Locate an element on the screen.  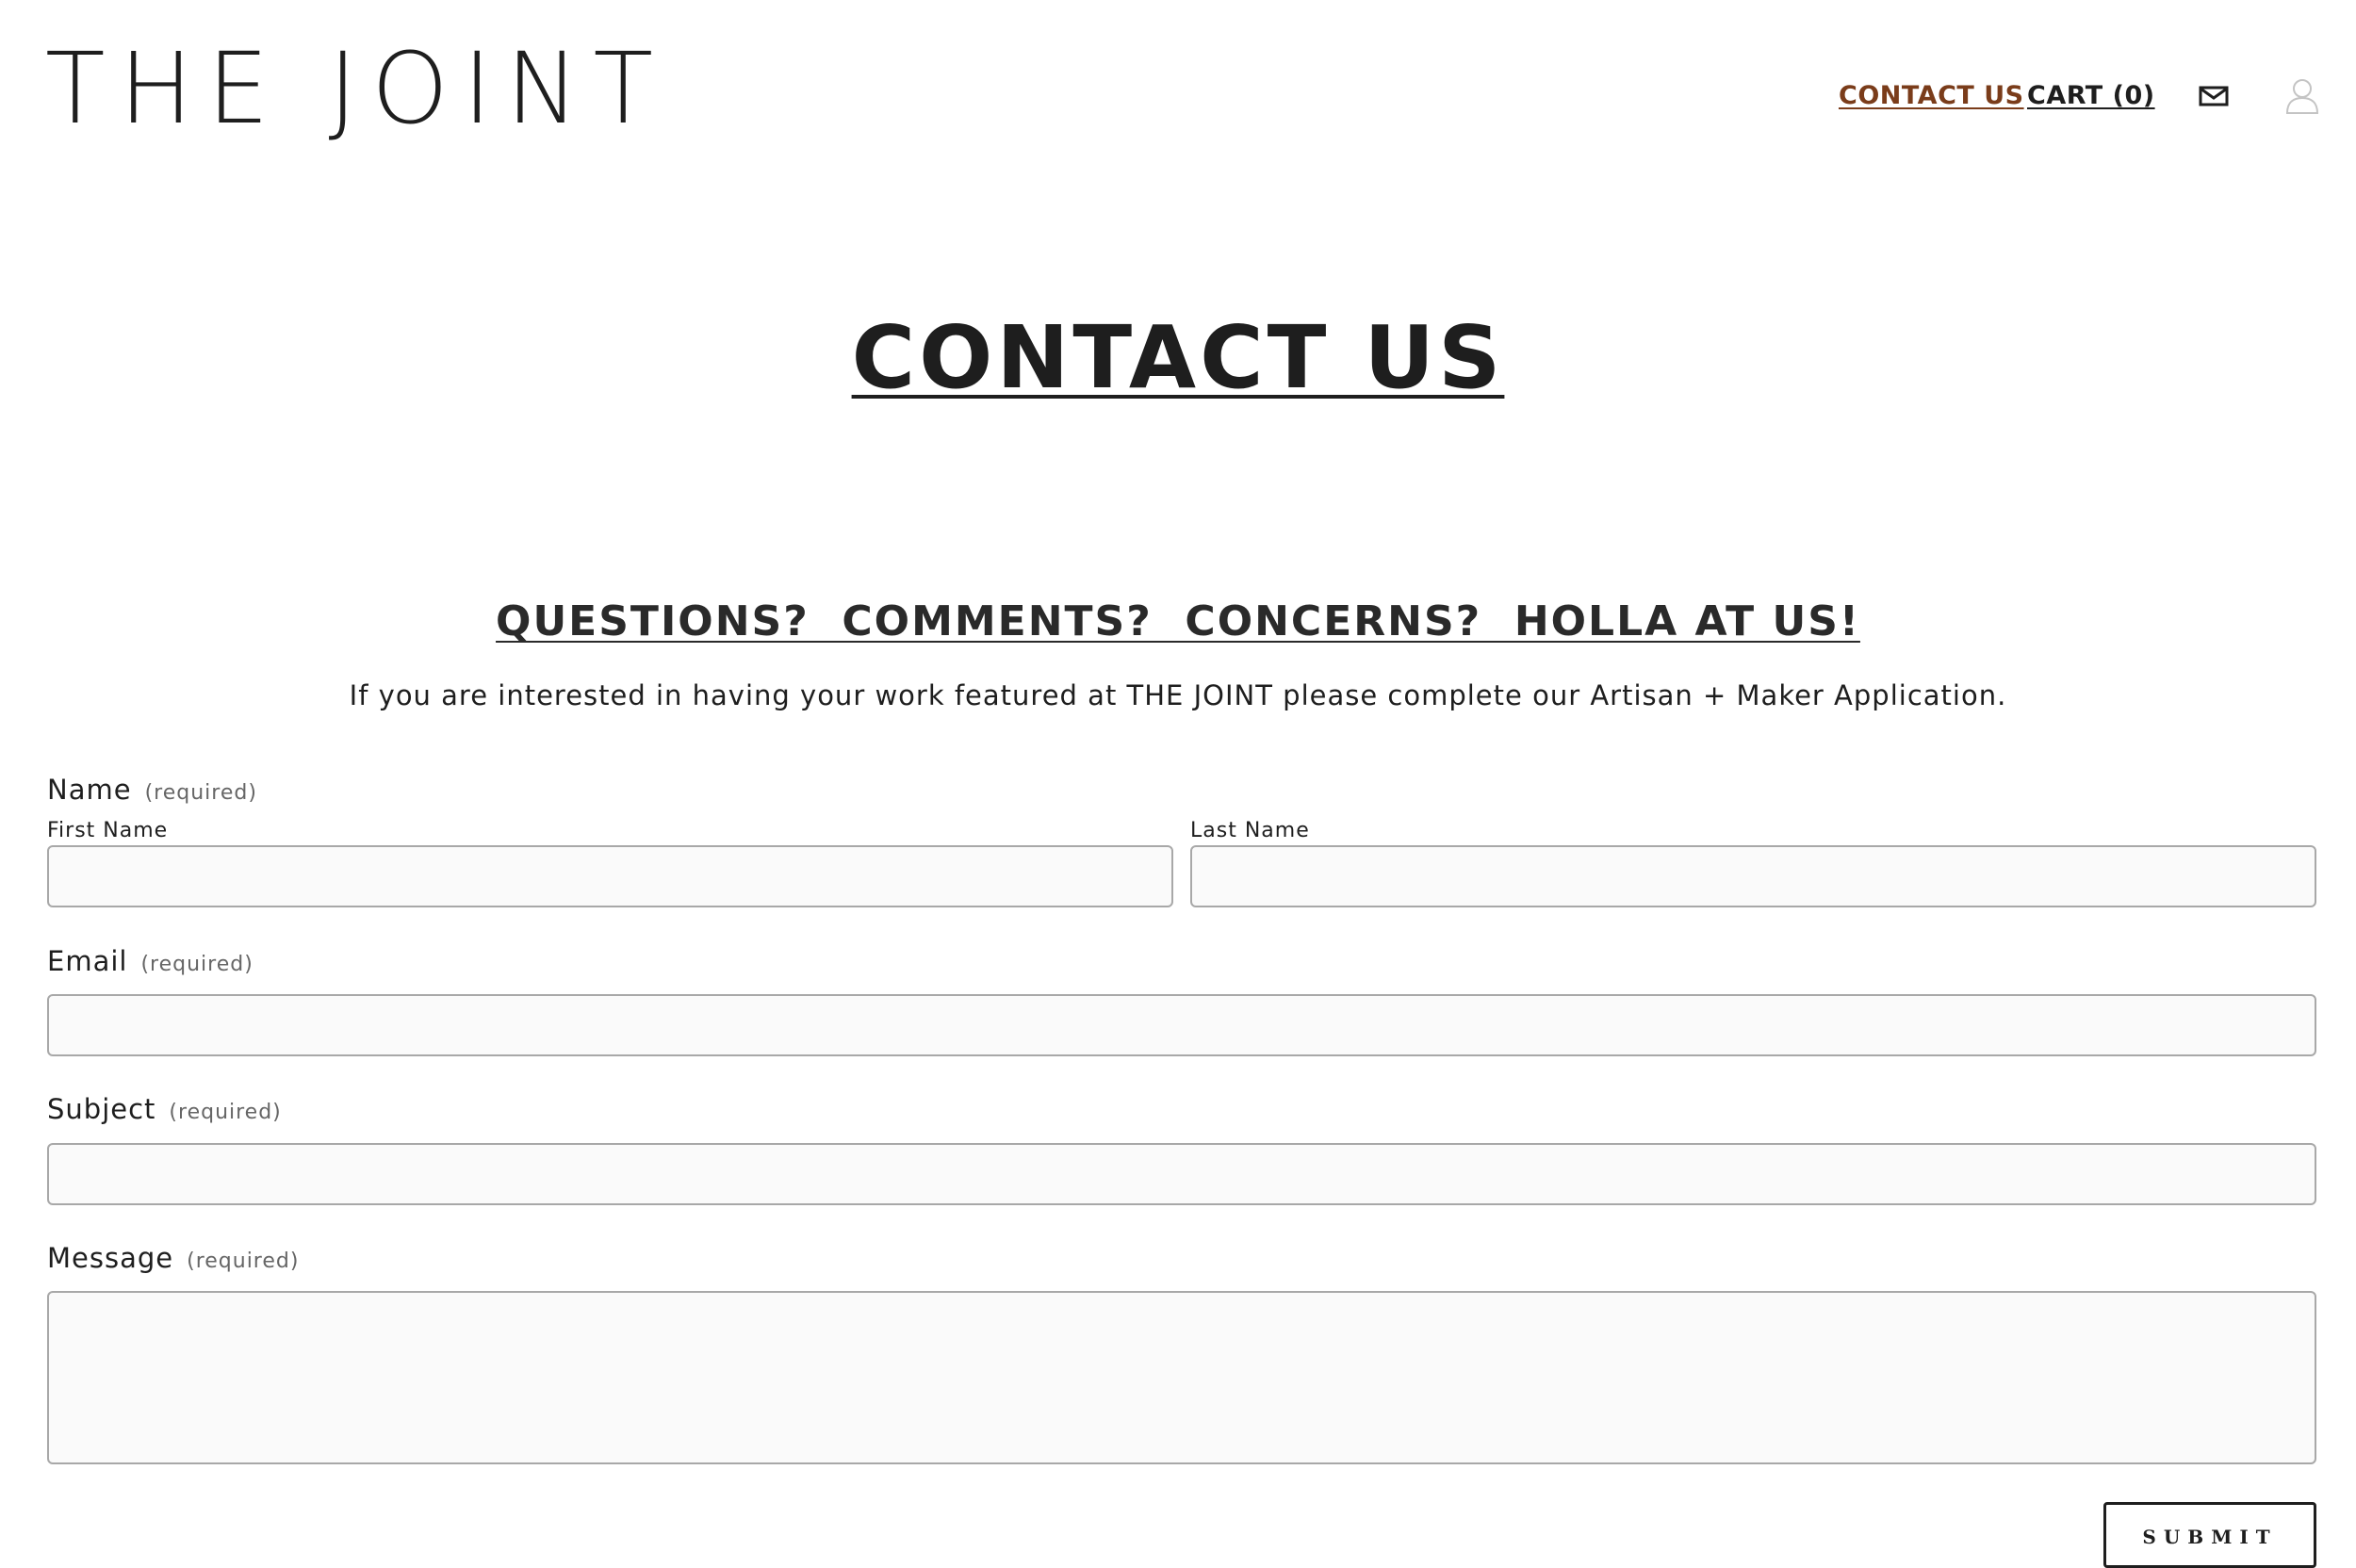
page-title: CONTACT US is located at coordinates (1178, 357).